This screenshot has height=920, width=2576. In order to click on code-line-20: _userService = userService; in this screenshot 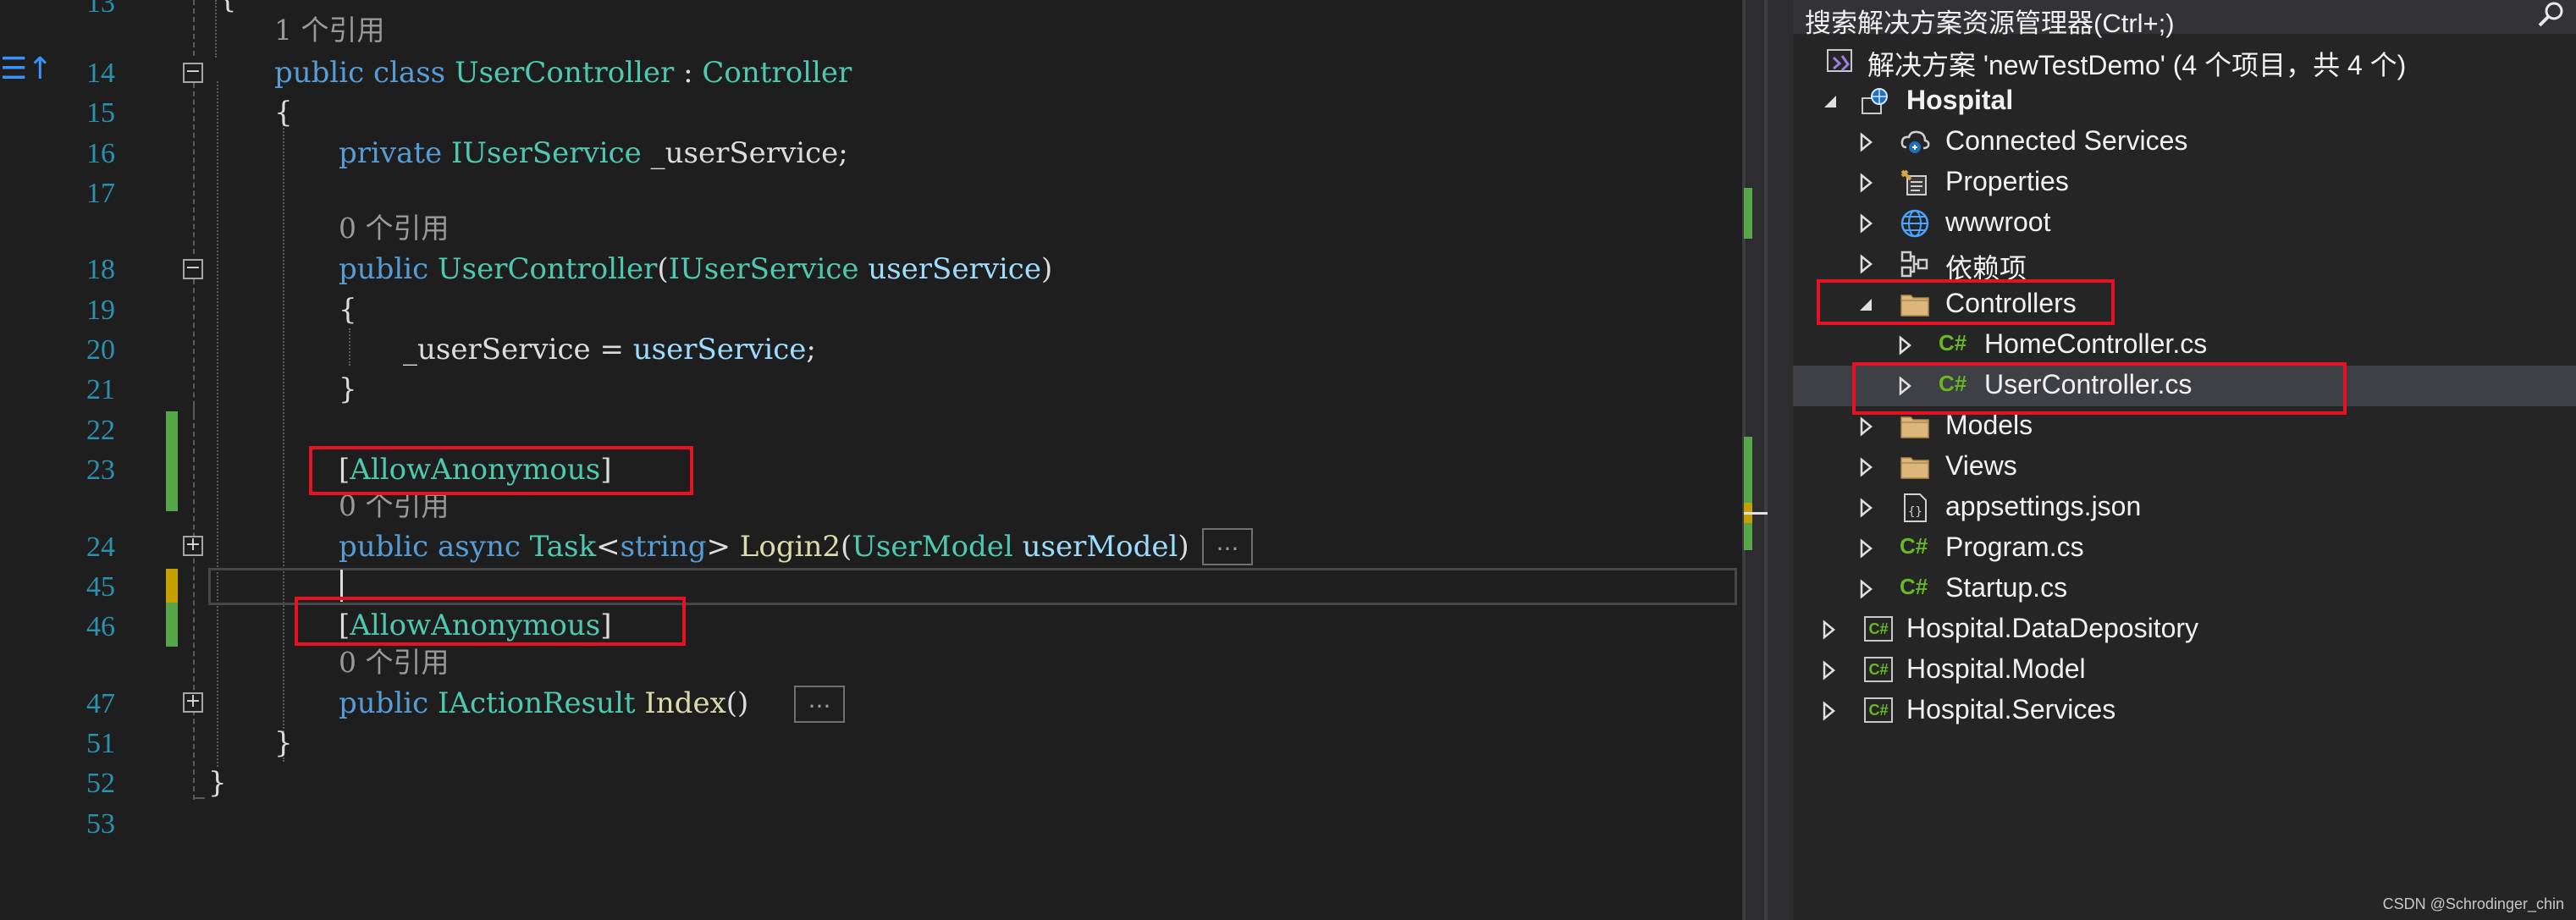, I will do `click(610, 349)`.